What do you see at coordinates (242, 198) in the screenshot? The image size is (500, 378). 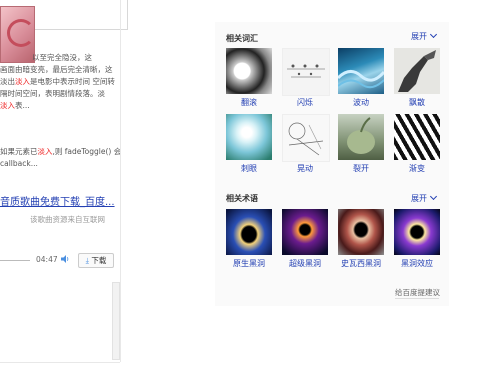 I see `related-terms-title: 相关术语` at bounding box center [242, 198].